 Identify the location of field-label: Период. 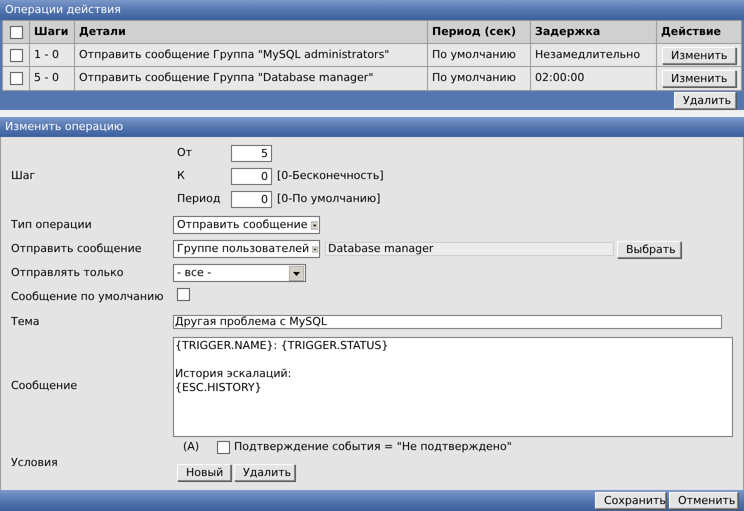
(199, 199).